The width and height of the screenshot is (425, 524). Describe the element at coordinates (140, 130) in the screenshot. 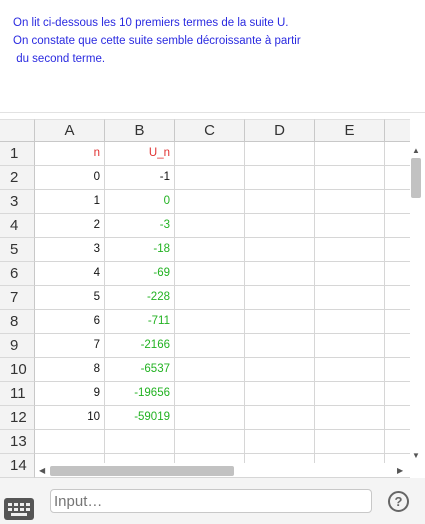

I see `column-header: B` at that location.